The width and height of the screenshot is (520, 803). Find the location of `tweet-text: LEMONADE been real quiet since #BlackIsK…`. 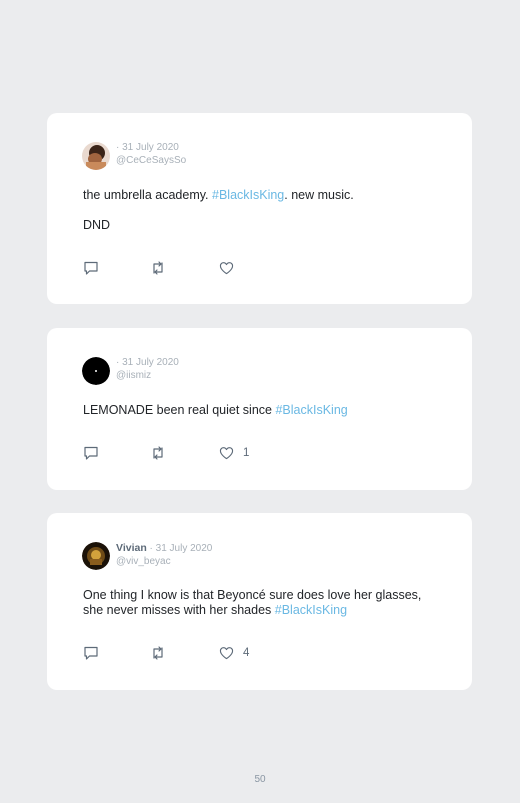

tweet-text: LEMONADE been real quiet since #BlackIsK… is located at coordinates (259, 410).